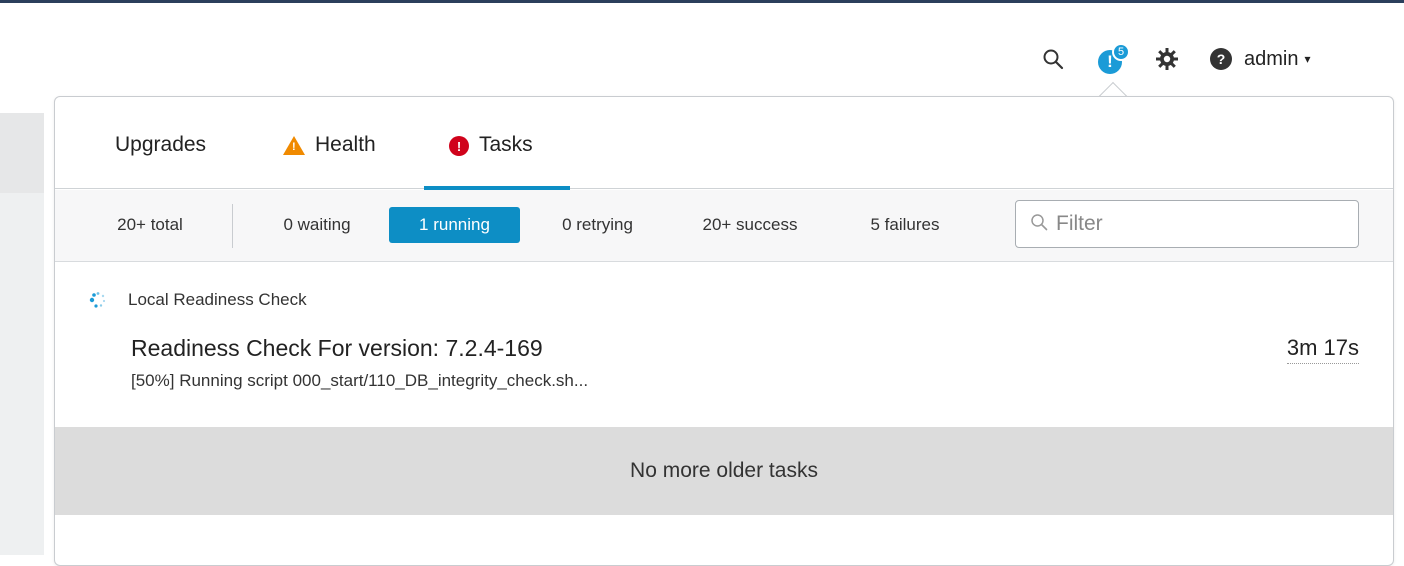 Image resolution: width=1404 pixels, height=566 pixels. I want to click on help-icon: ?, so click(1221, 59).